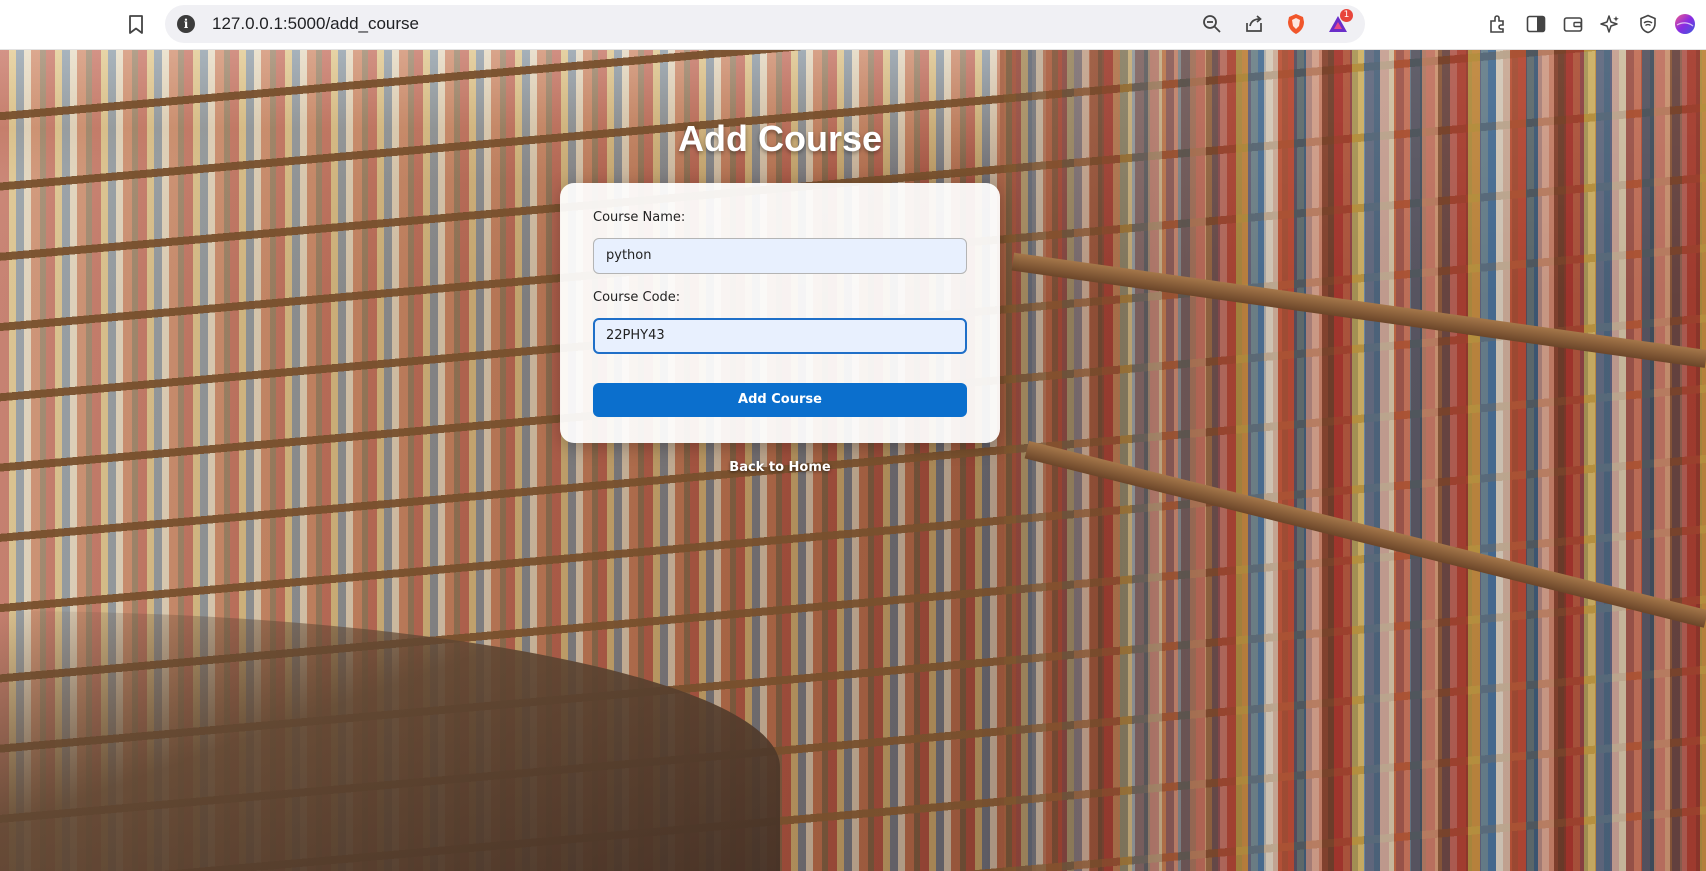 The width and height of the screenshot is (1706, 871). Describe the element at coordinates (765, 24) in the screenshot. I see `address-bar: i 127.0.0.1:5000/add_course 1` at that location.